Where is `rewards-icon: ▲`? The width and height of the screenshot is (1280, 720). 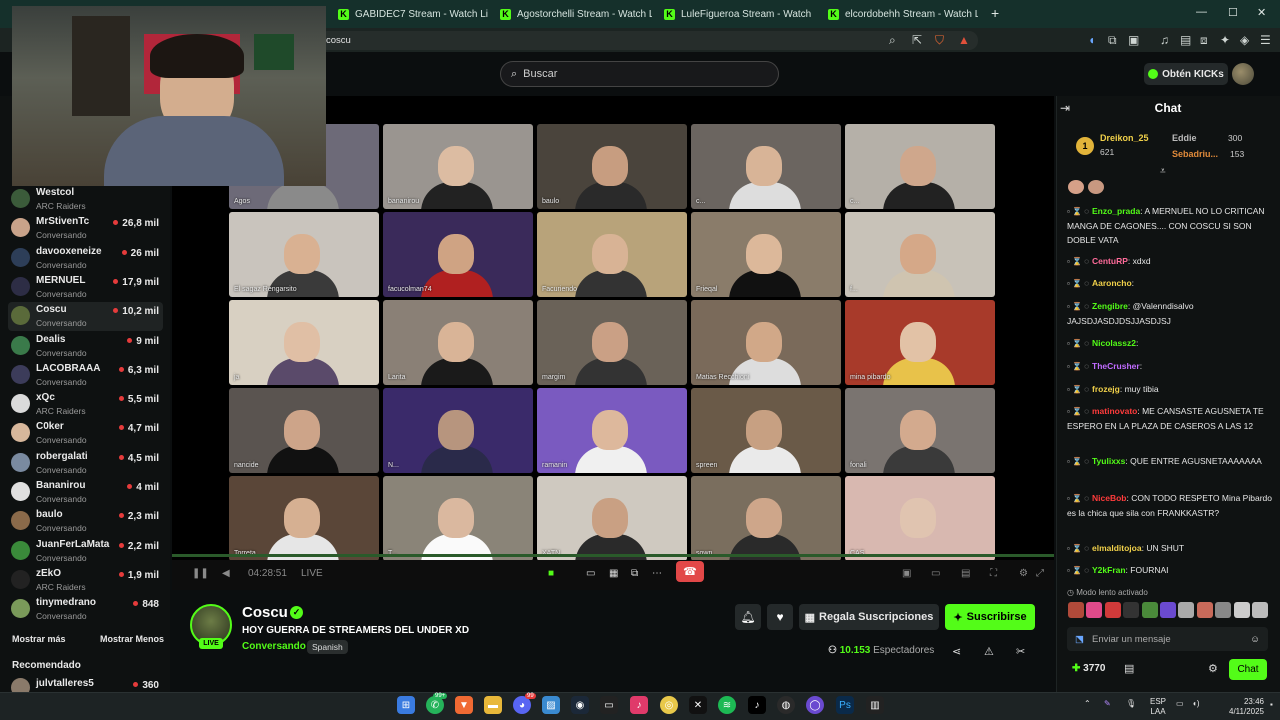
rewards-icon: ▲ is located at coordinates (964, 40).